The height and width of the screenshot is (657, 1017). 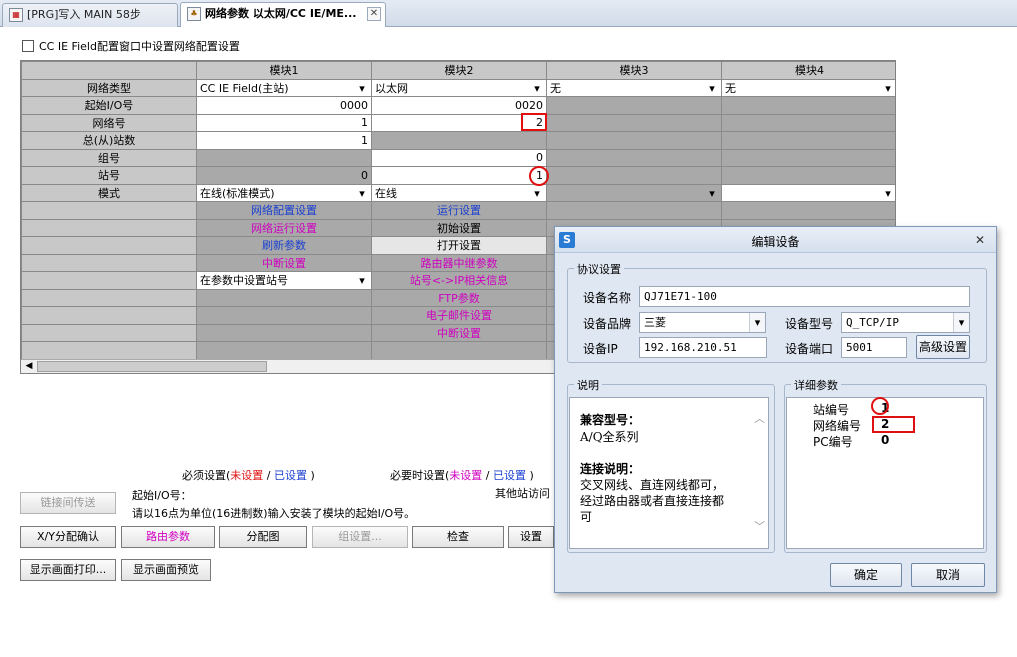 I want to click on assign-map-button: 分配图, so click(x=263, y=537).